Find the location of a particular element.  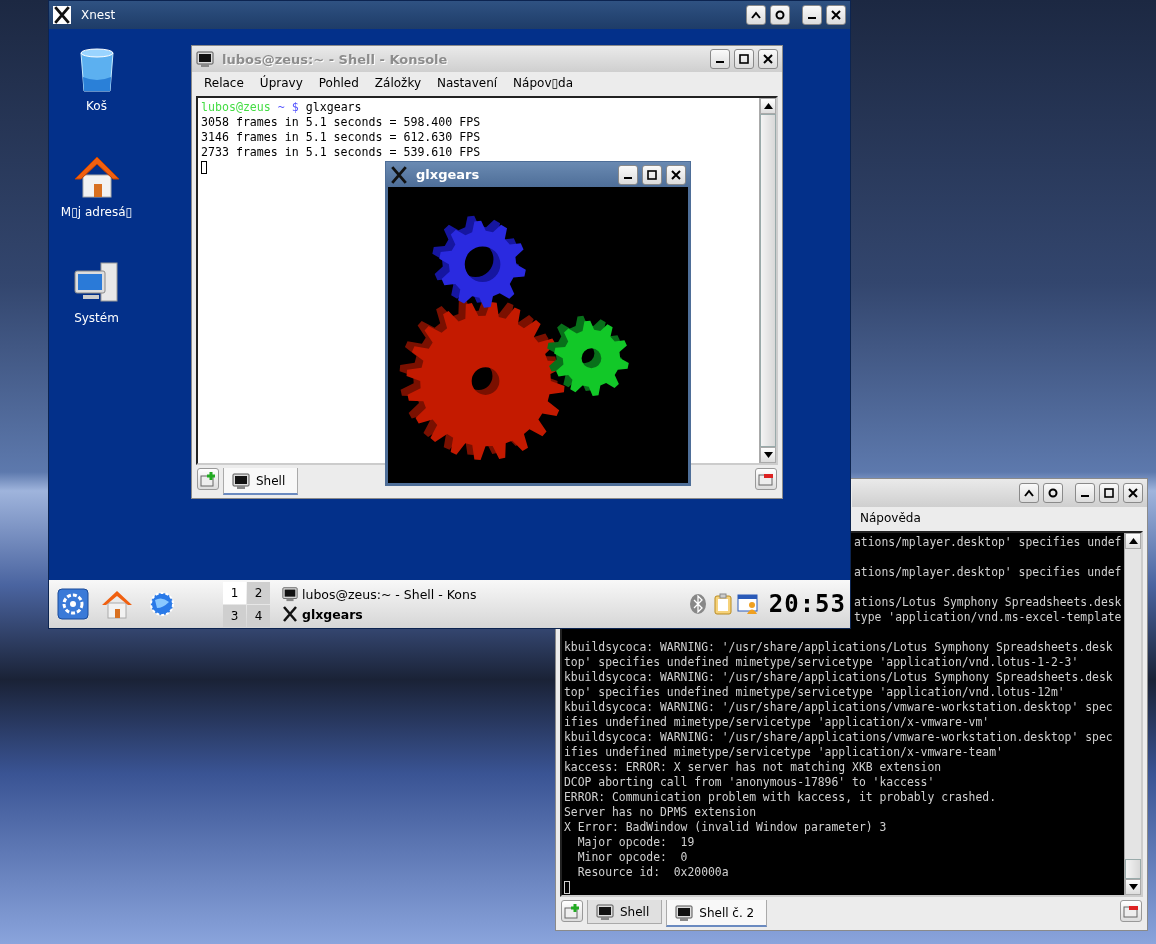

window-title: glxgears is located at coordinates (448, 174).